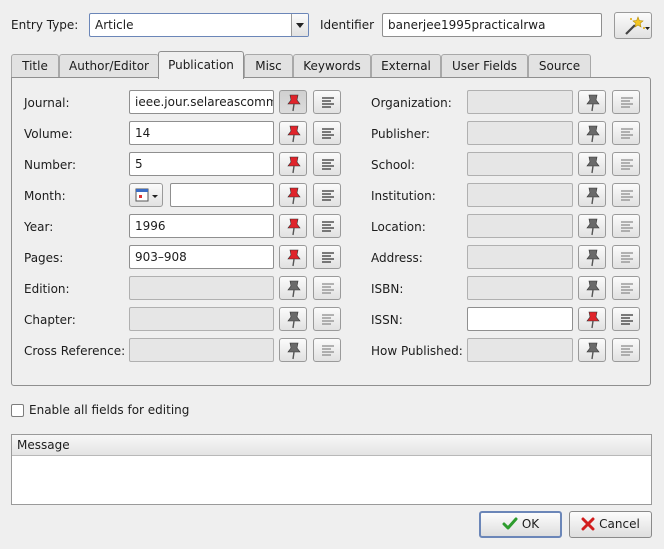 This screenshot has height=549, width=664. What do you see at coordinates (520, 195) in the screenshot?
I see `institution-field` at bounding box center [520, 195].